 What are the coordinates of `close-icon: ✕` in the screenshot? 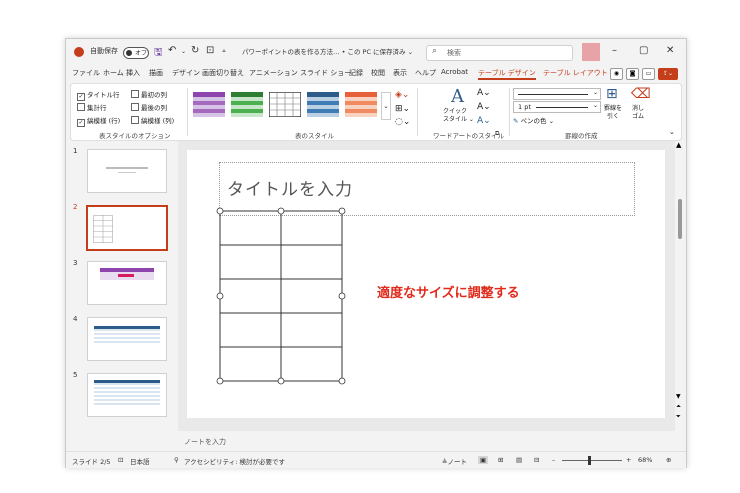 It's located at (670, 50).